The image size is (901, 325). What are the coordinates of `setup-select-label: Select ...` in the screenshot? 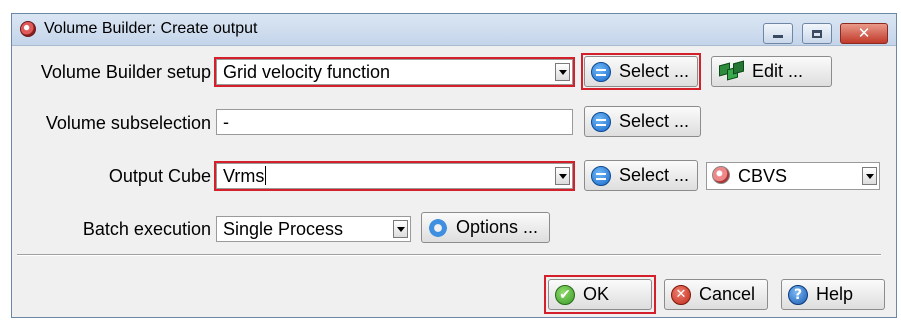 It's located at (654, 71).